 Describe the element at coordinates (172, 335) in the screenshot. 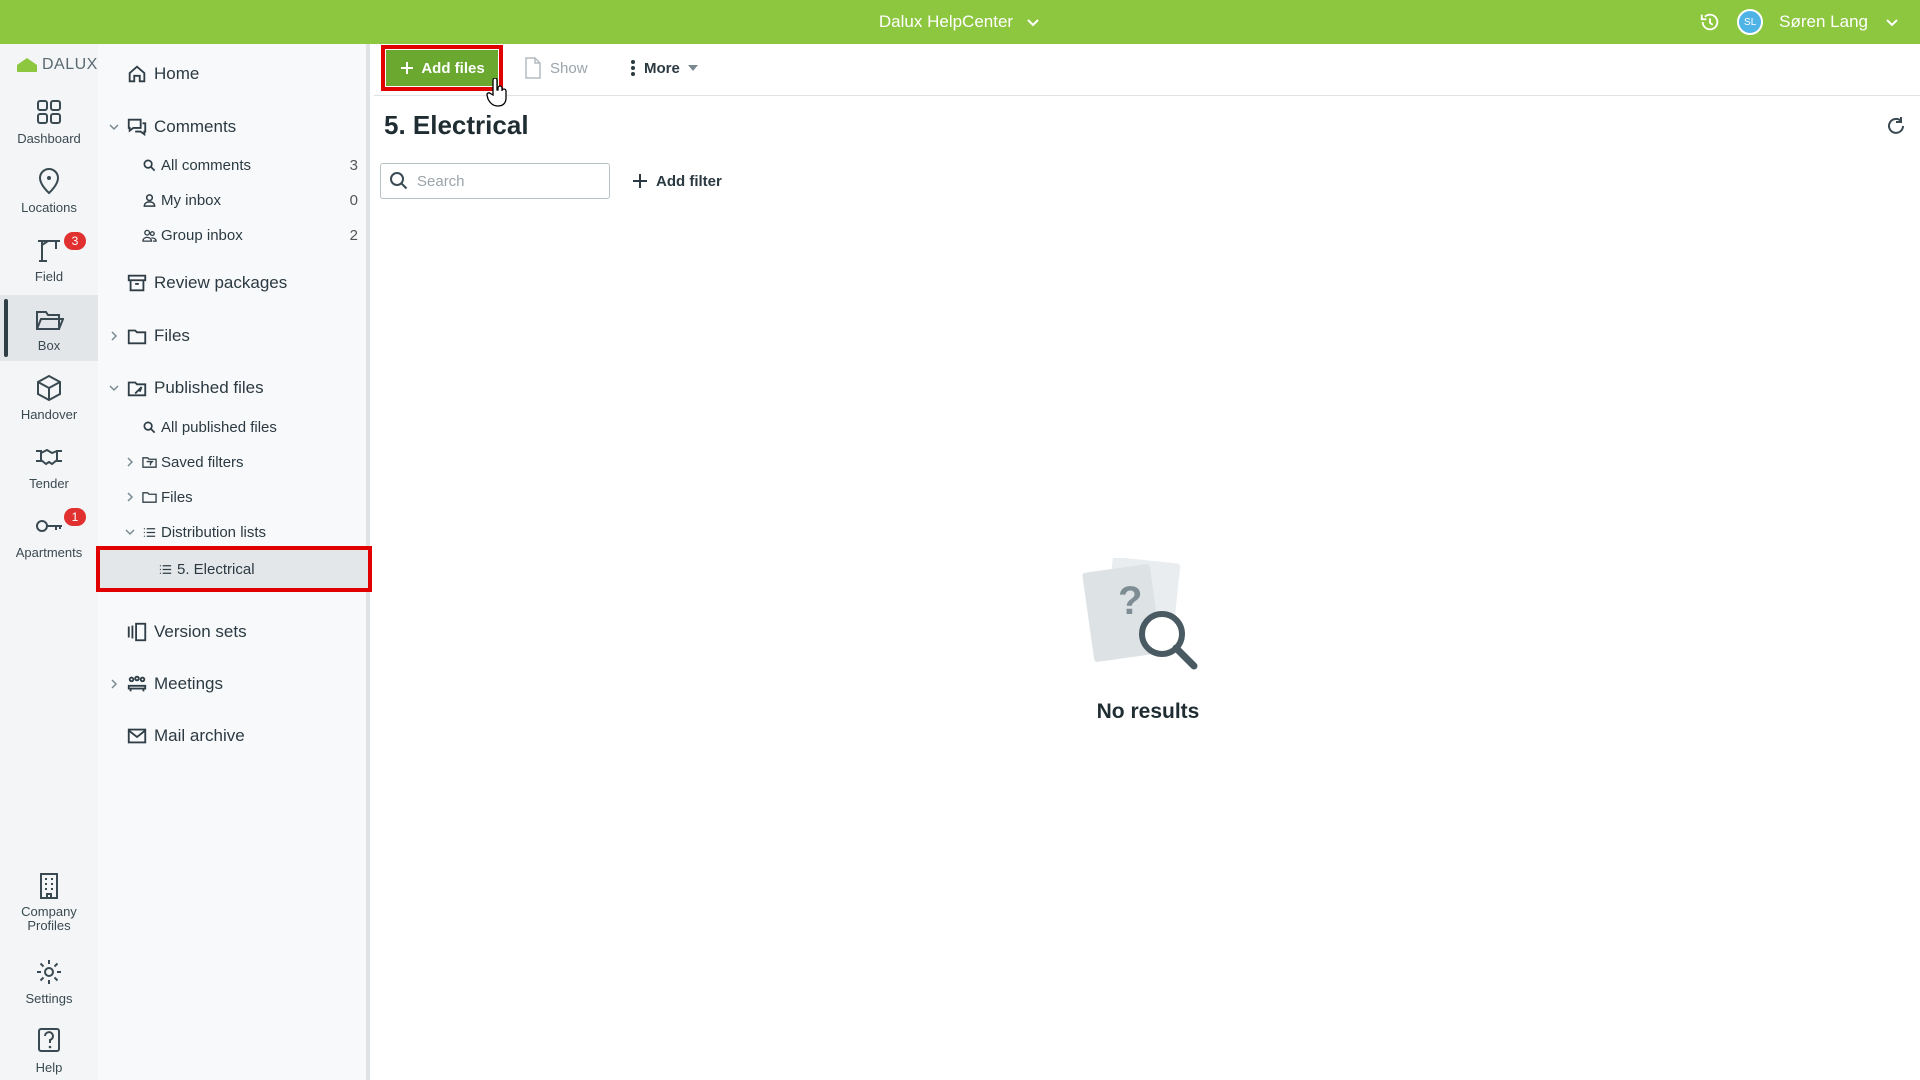

I see `nav-label: Files` at that location.